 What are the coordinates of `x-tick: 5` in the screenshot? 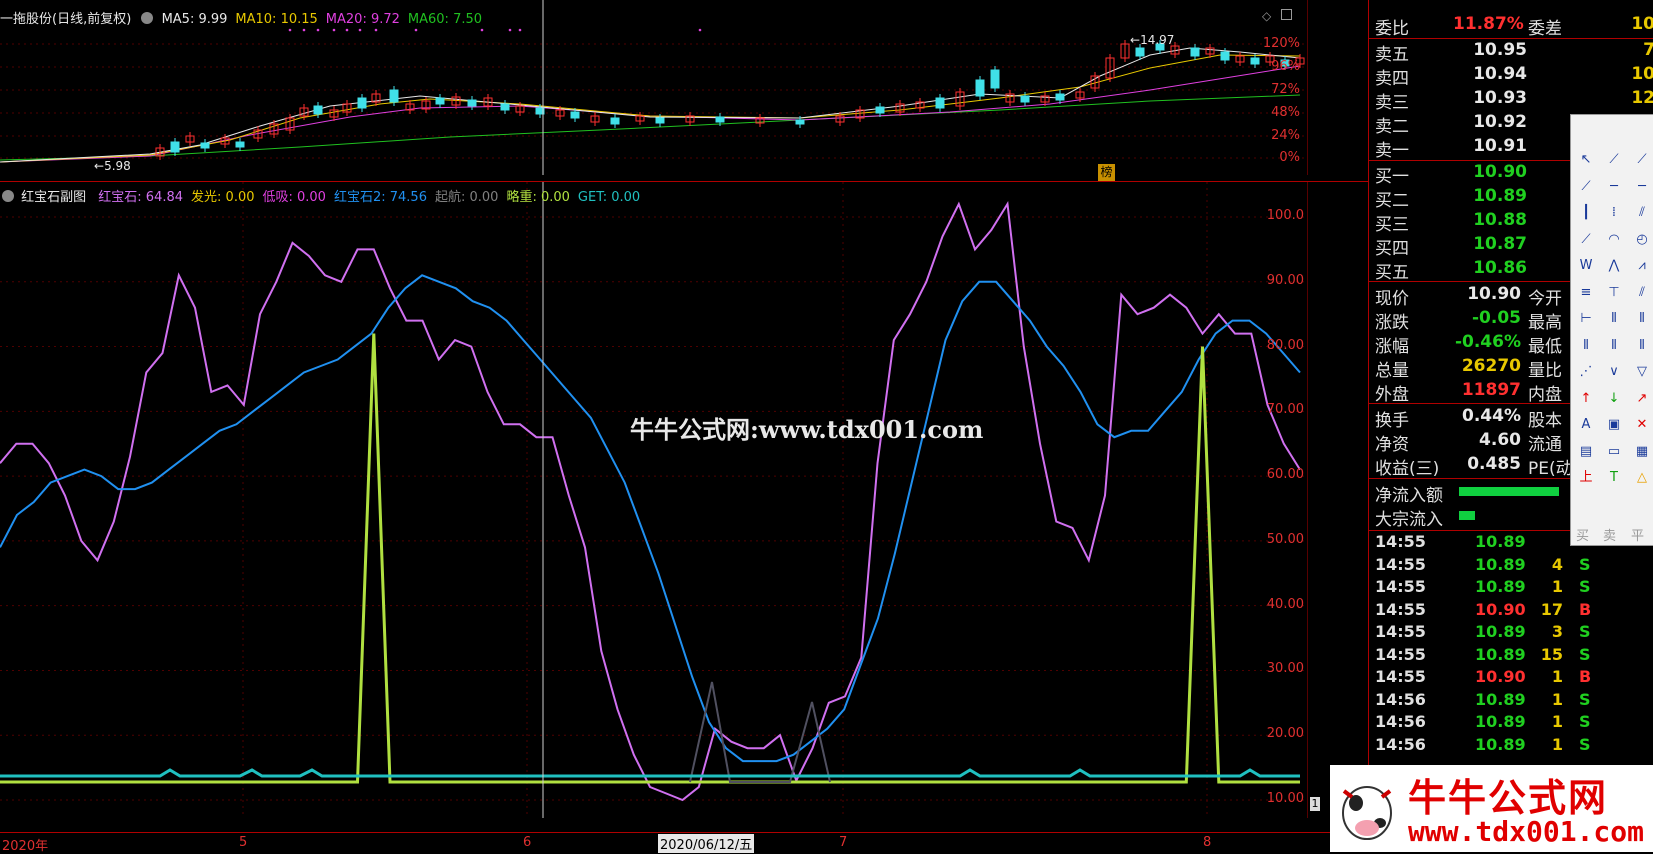 It's located at (243, 842).